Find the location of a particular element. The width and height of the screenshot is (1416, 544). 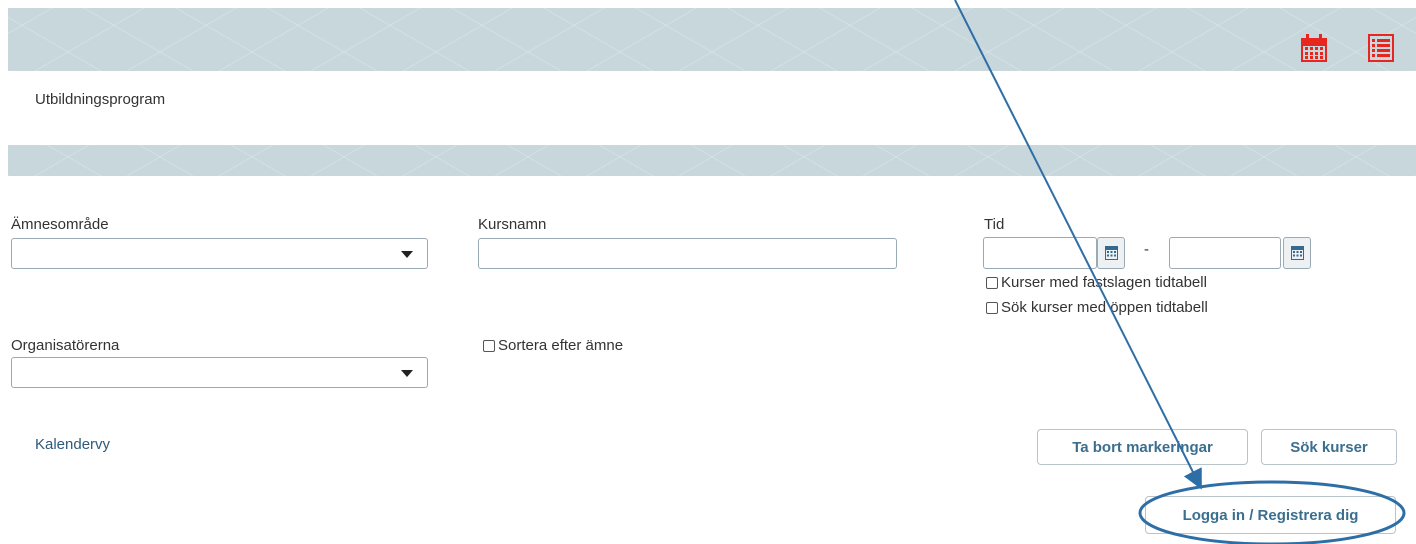

open-schedule-checkbox: Sök kurser med öppen tidtabell is located at coordinates (1097, 307).